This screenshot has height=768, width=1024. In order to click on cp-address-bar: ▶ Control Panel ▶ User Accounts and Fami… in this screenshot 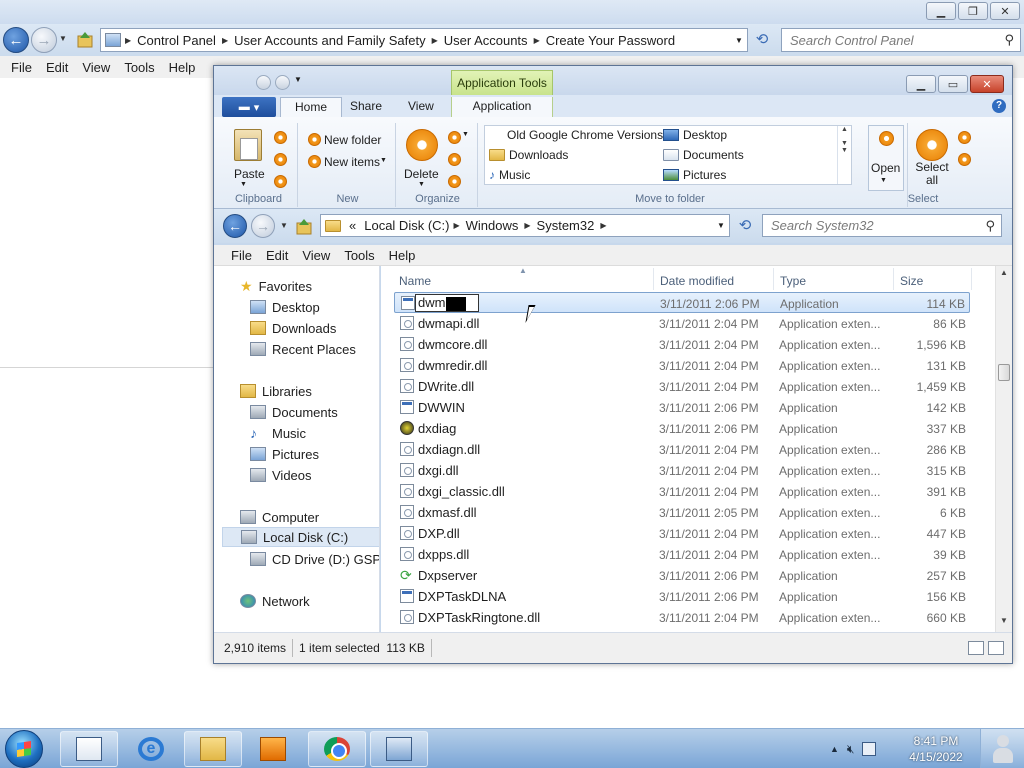, I will do `click(424, 40)`.